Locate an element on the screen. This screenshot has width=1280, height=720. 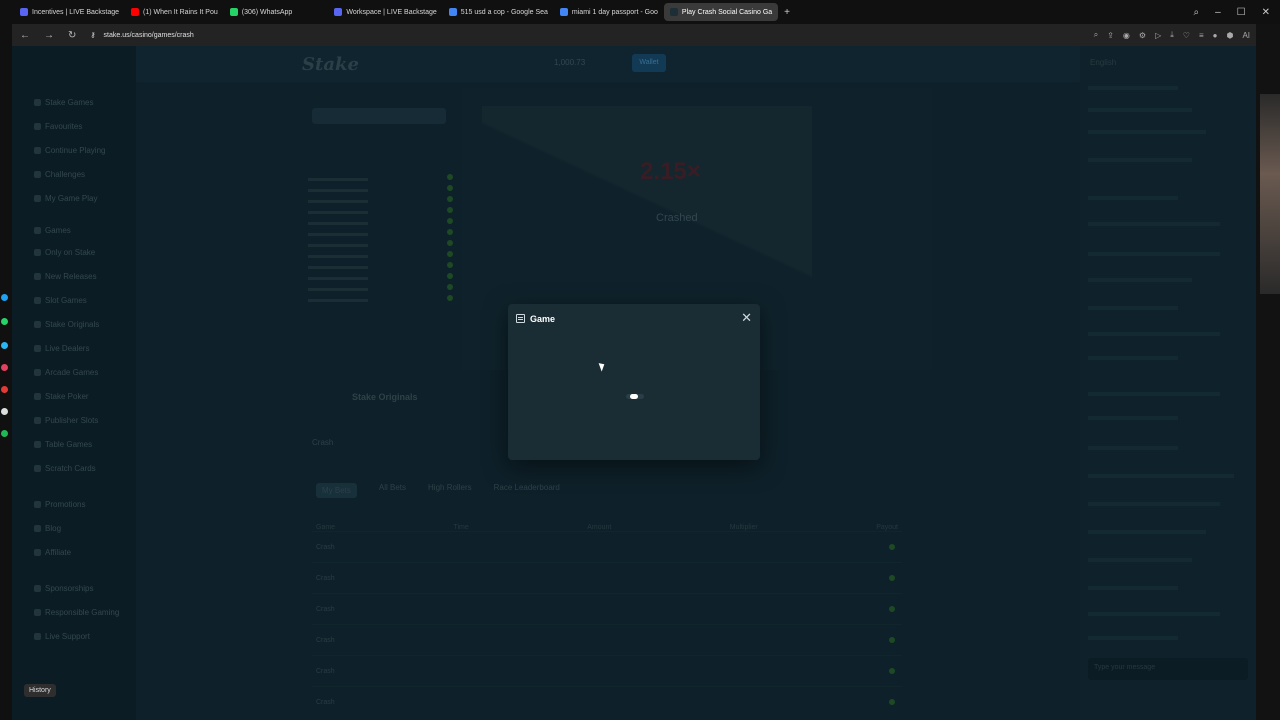
close-window-icon: ✕ is located at coordinates (1266, 12).